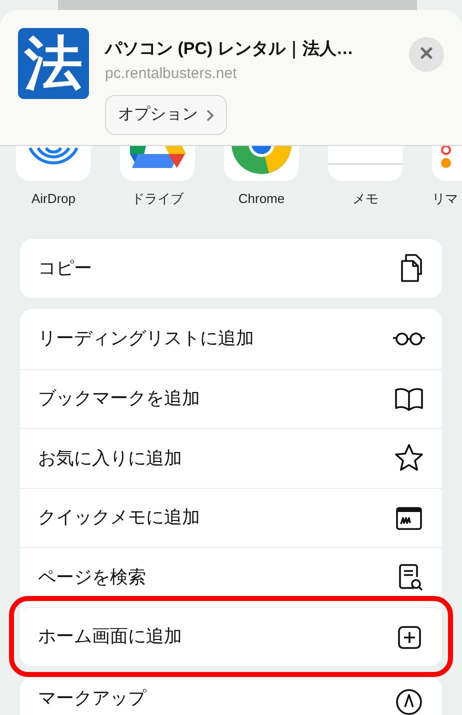 The width and height of the screenshot is (462, 715). What do you see at coordinates (65, 268) in the screenshot?
I see `action-label: コピー` at bounding box center [65, 268].